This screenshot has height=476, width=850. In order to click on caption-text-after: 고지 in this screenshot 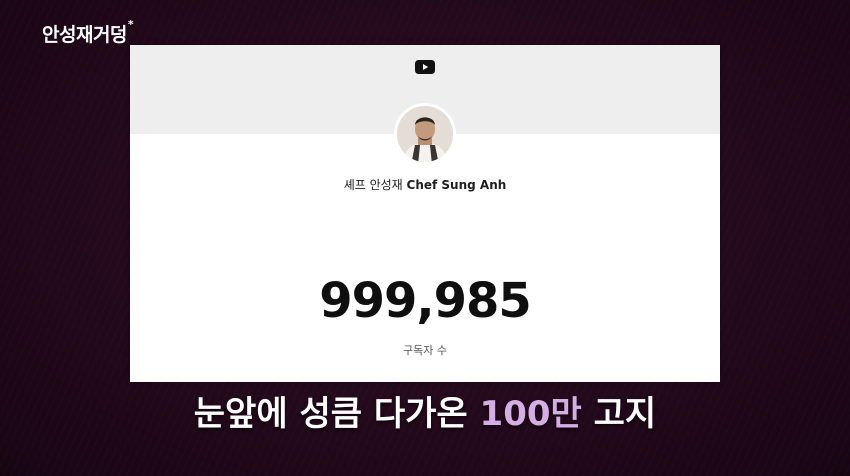, I will do `click(619, 414)`.